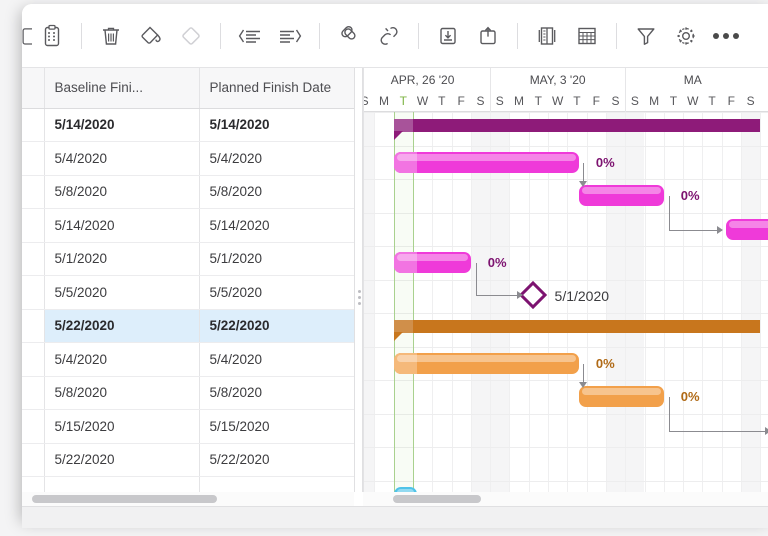  What do you see at coordinates (437, 499) in the screenshot?
I see `gantt-scroll-thumb` at bounding box center [437, 499].